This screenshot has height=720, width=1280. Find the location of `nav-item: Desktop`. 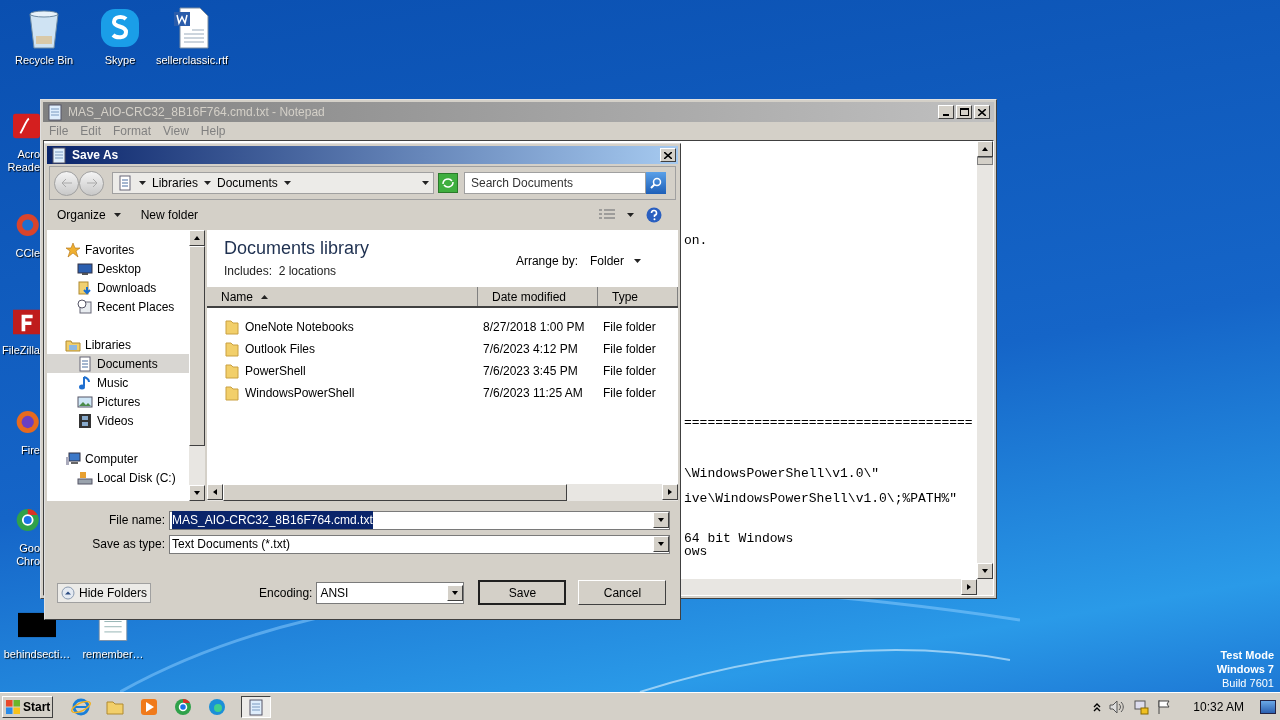

nav-item: Desktop is located at coordinates (118, 268).